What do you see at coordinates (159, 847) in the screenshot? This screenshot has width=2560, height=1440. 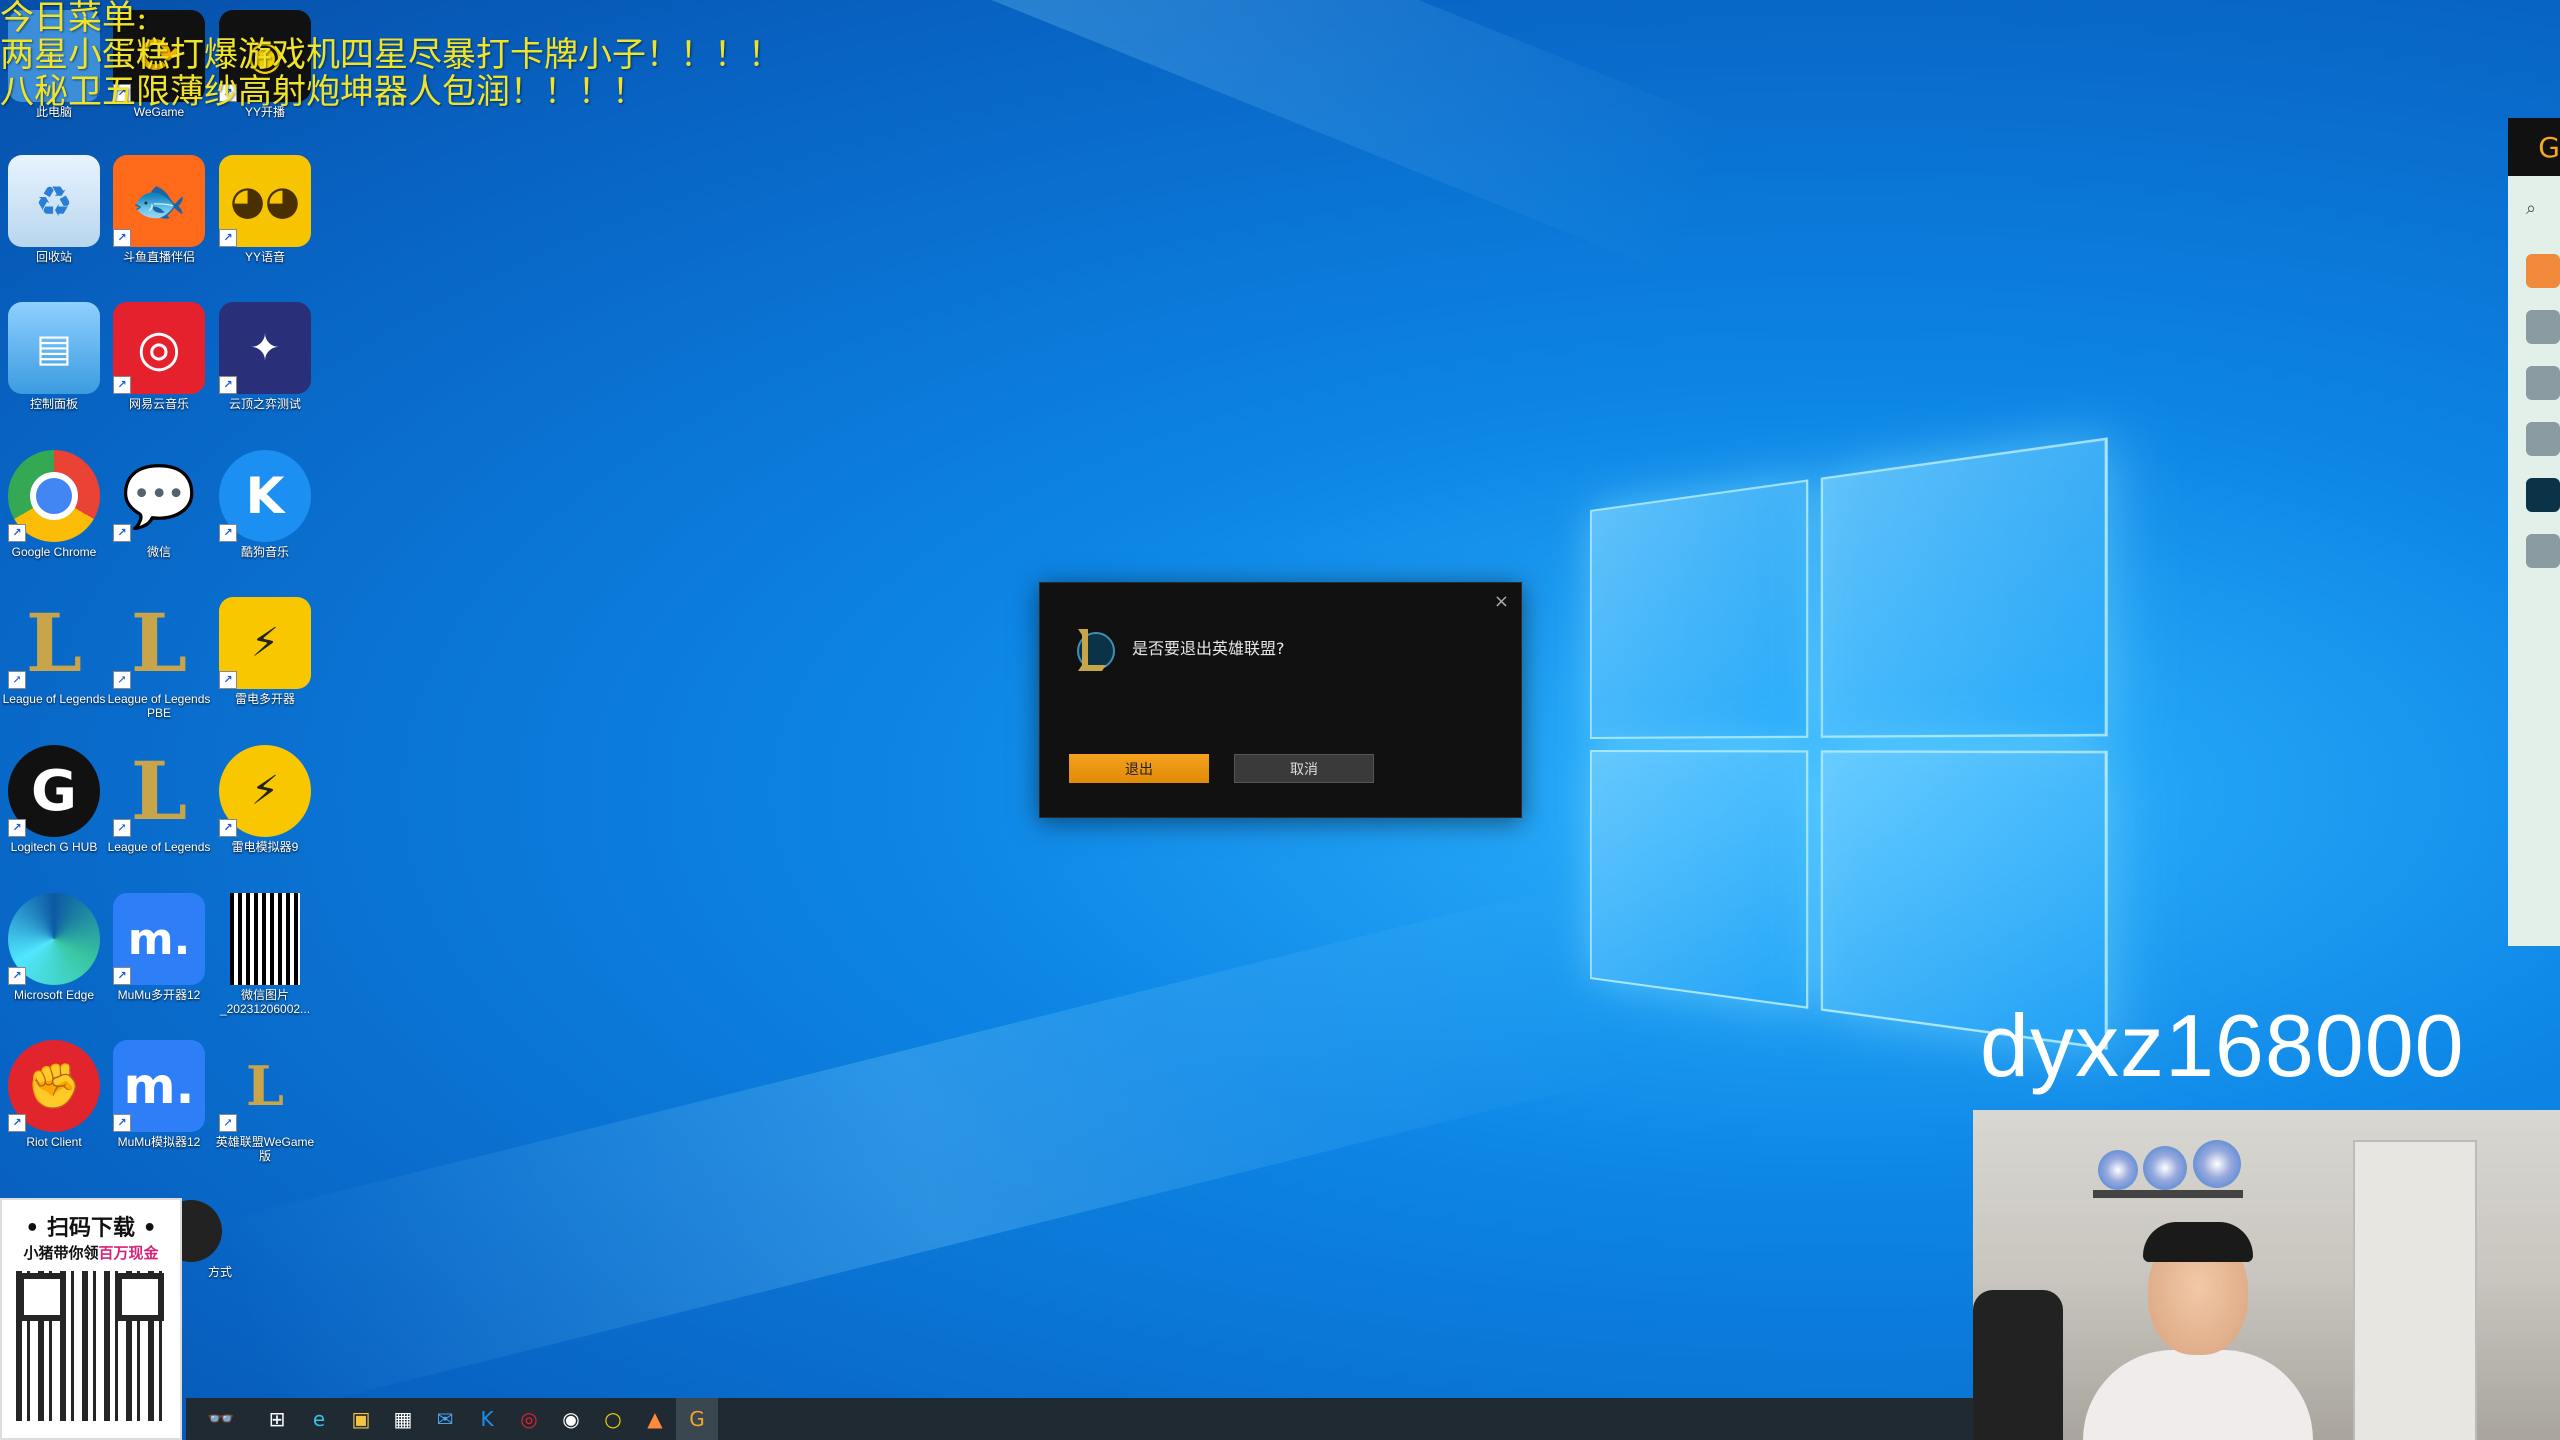 I see `desktop-icon-label: League of Legends` at bounding box center [159, 847].